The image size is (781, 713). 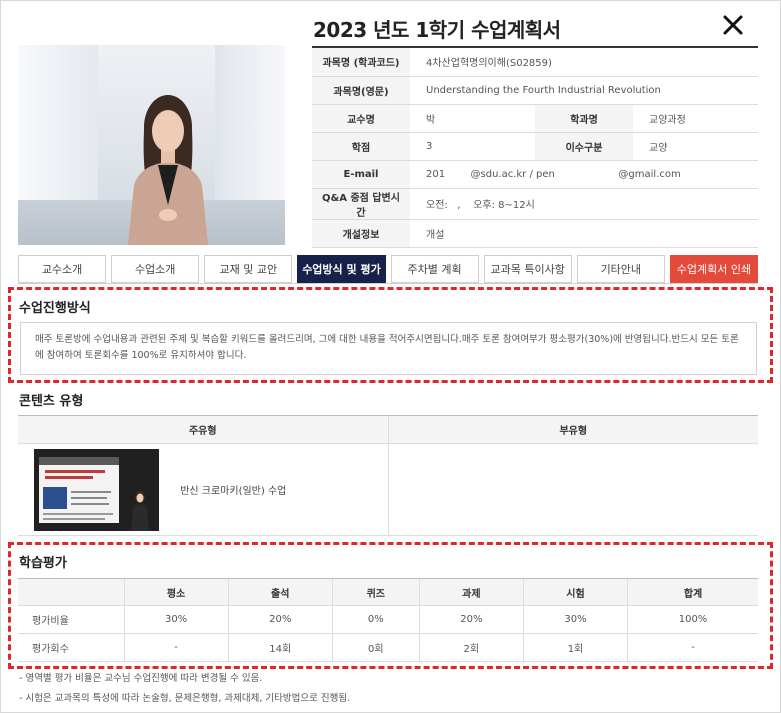 What do you see at coordinates (96, 489) in the screenshot?
I see `content-thumbnail` at bounding box center [96, 489].